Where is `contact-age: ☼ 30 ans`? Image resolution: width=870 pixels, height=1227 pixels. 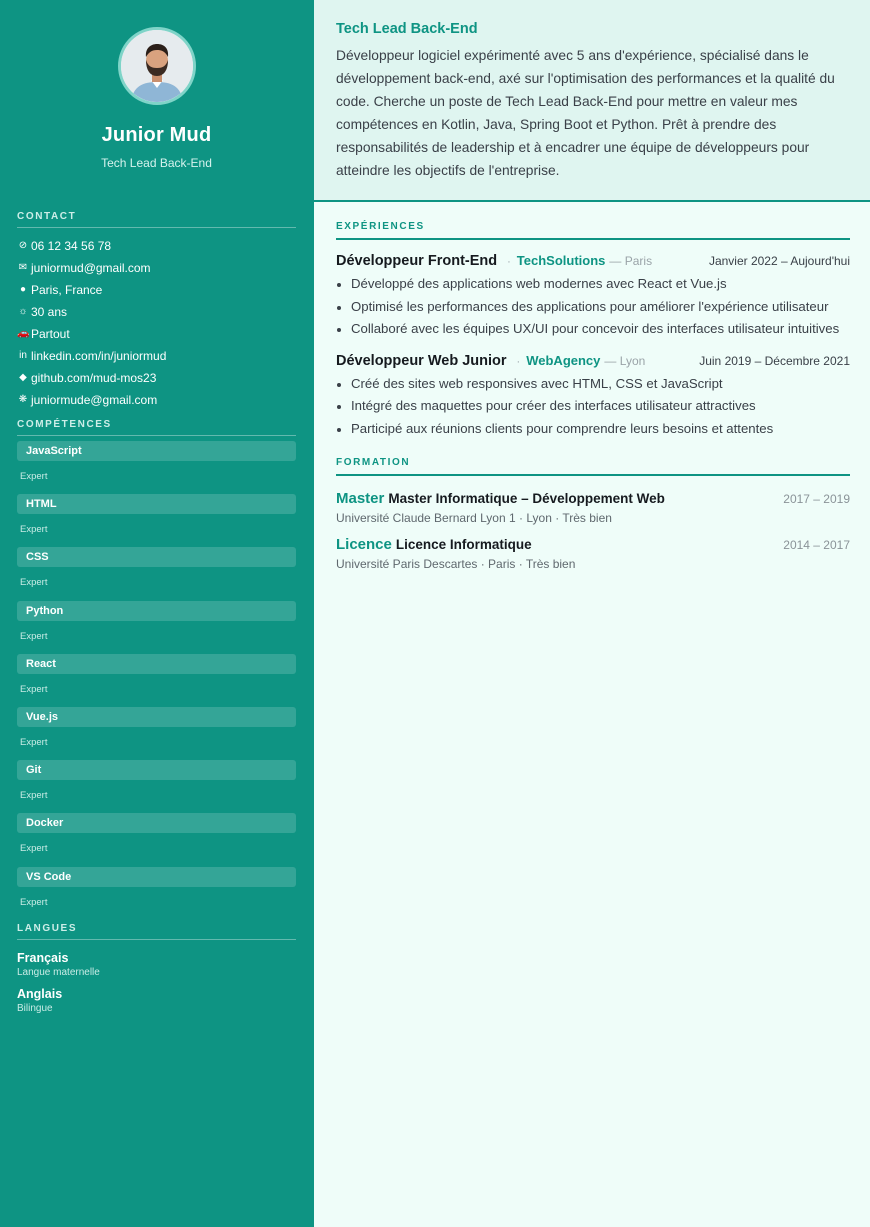
contact-age: ☼ 30 ans is located at coordinates (156, 312).